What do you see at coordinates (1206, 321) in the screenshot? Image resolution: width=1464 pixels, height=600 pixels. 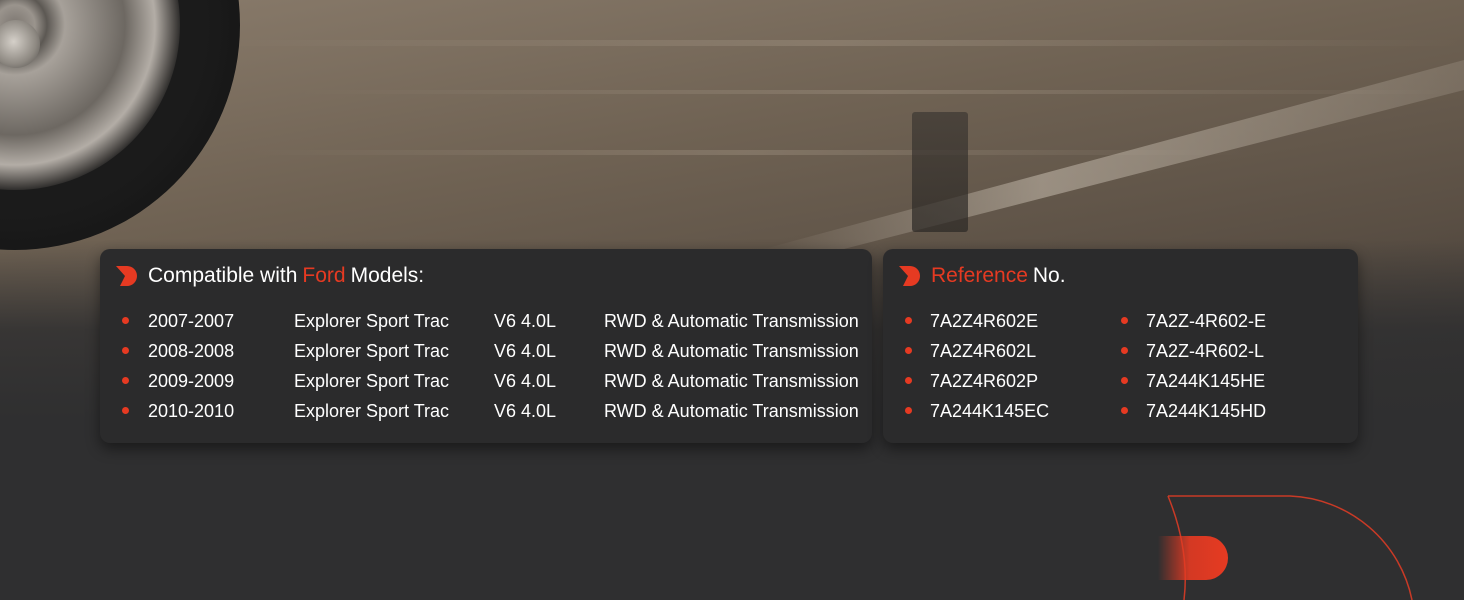 I see `reference-number: 7A2Z-4R602-E` at bounding box center [1206, 321].